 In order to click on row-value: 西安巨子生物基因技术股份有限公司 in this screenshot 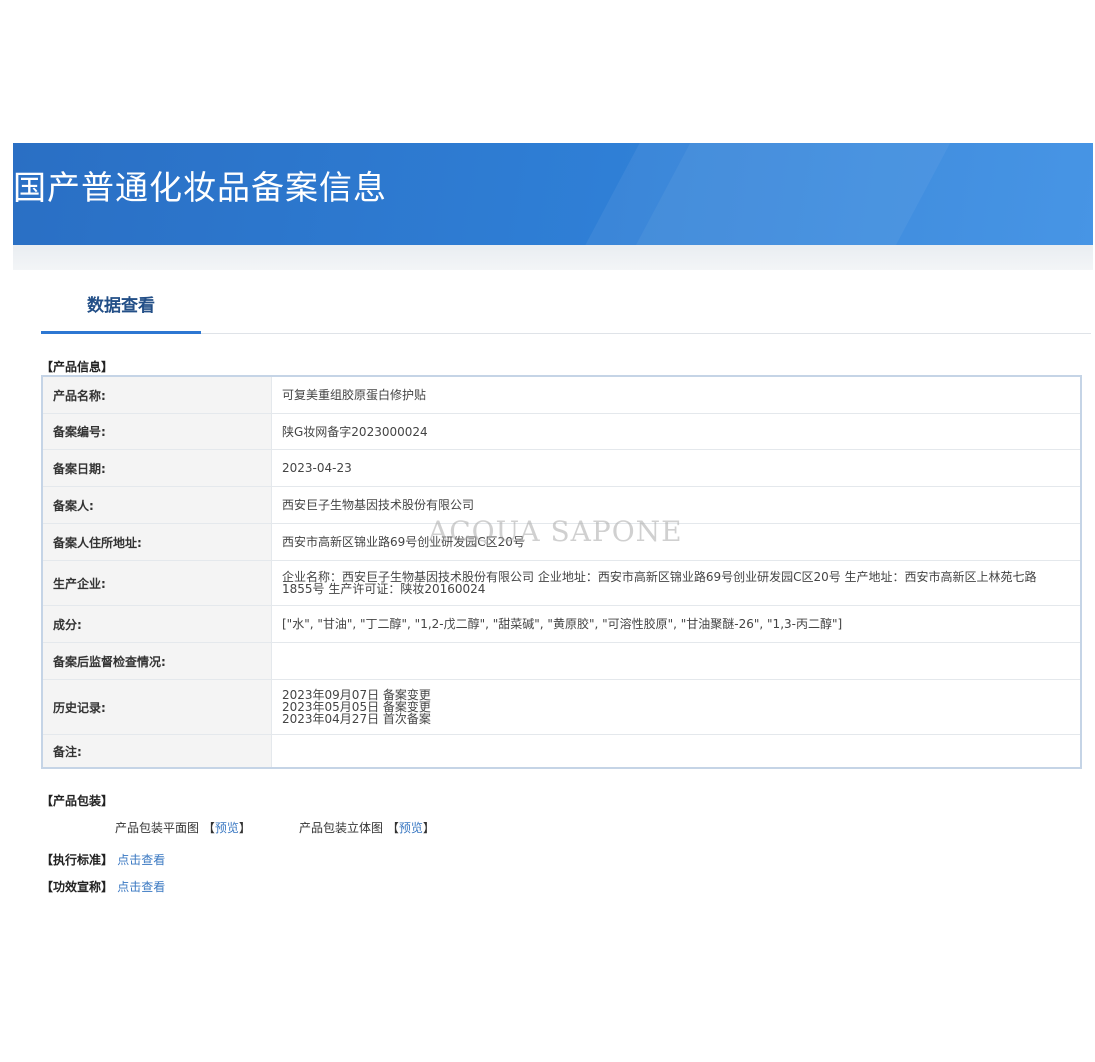, I will do `click(378, 505)`.